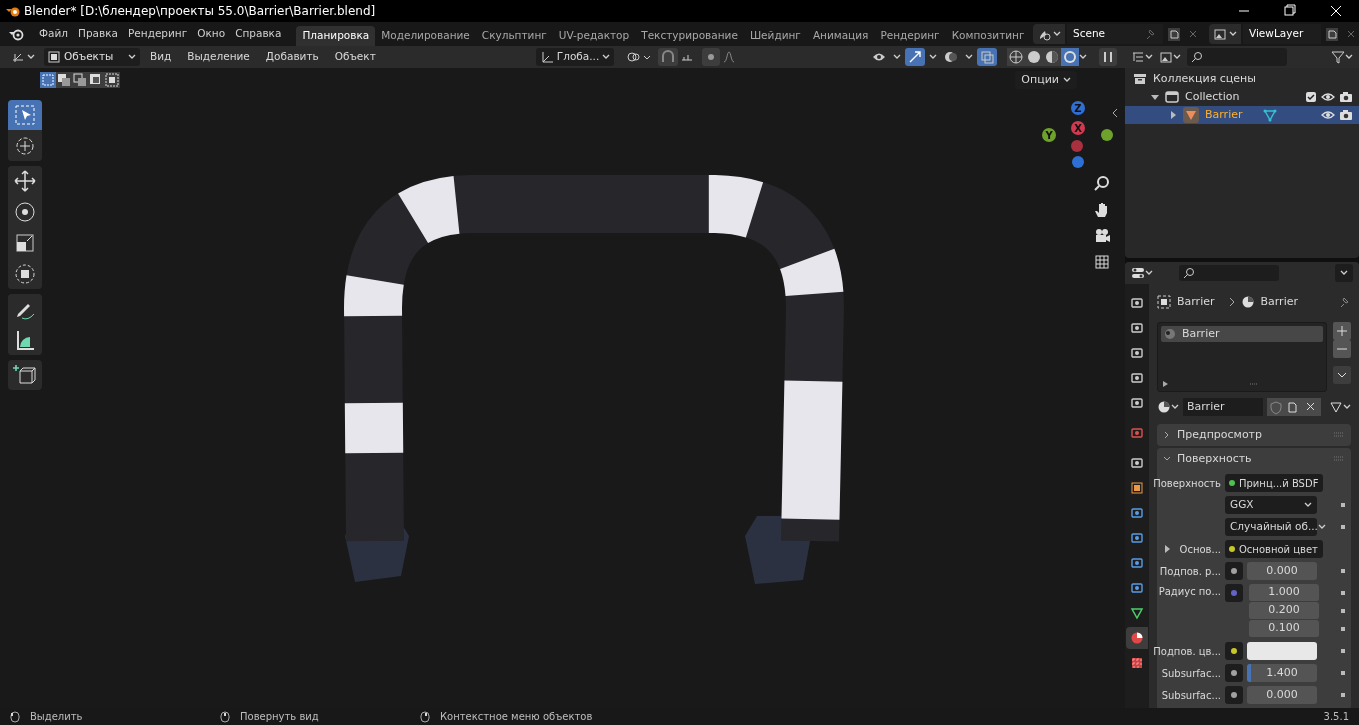 The image size is (1359, 725). I want to click on workspace-tab: UV-редактор, so click(594, 36).